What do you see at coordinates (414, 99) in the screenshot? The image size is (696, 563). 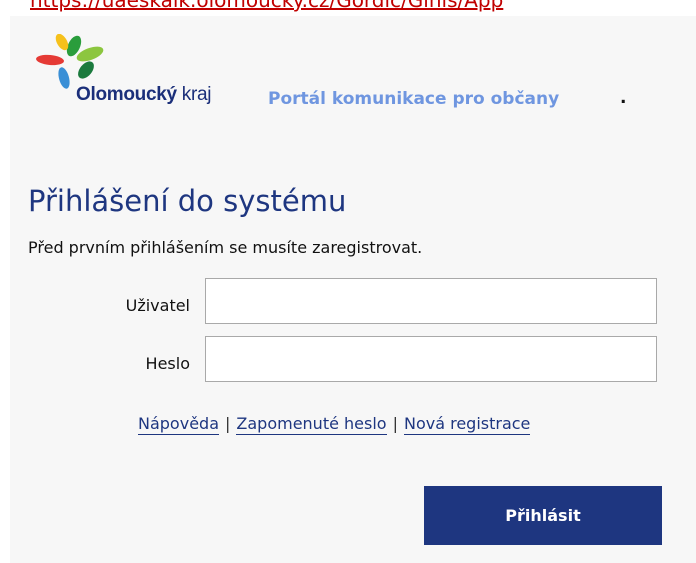 I see `portal-title: Portál komunikace pro občany` at bounding box center [414, 99].